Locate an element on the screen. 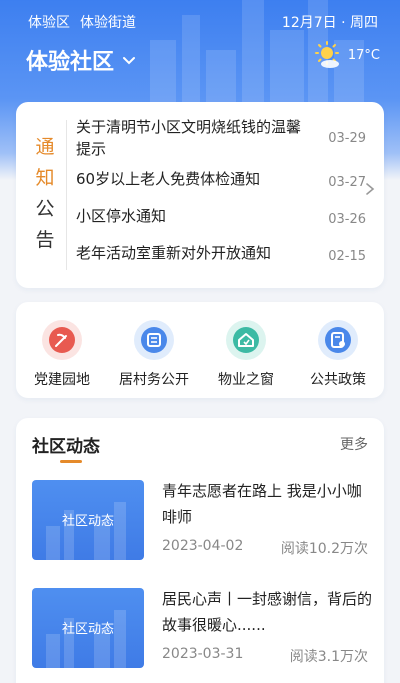 This screenshot has width=400, height=683. status-line: 体验区 体验街道 12月7日 · 周四 is located at coordinates (200, 22).